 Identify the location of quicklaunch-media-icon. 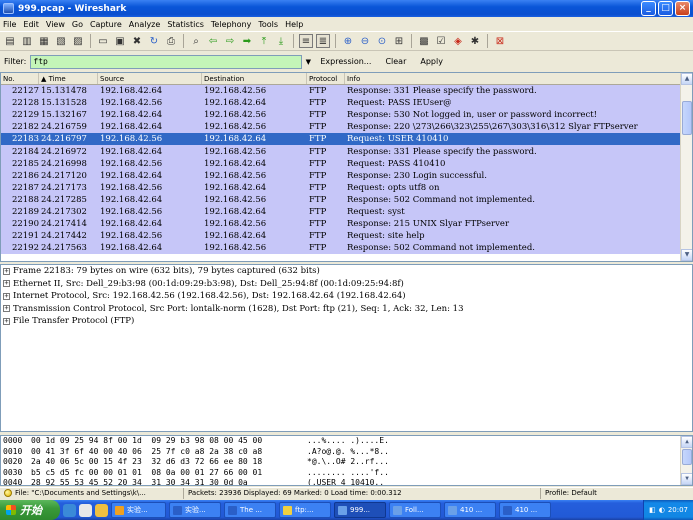
(101, 510).